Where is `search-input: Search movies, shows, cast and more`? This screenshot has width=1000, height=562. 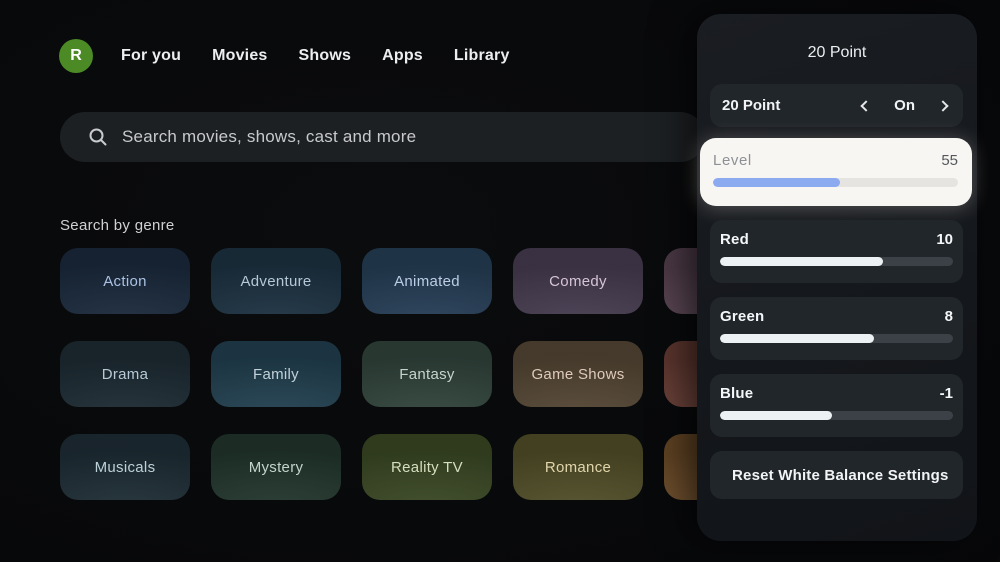 search-input: Search movies, shows, cast and more is located at coordinates (382, 137).